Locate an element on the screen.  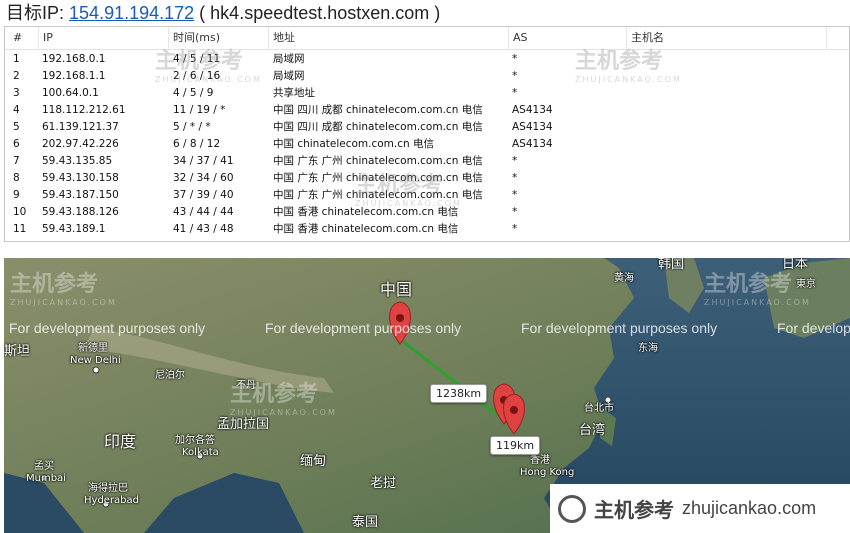
map-label: 台湾 is located at coordinates (592, 430).